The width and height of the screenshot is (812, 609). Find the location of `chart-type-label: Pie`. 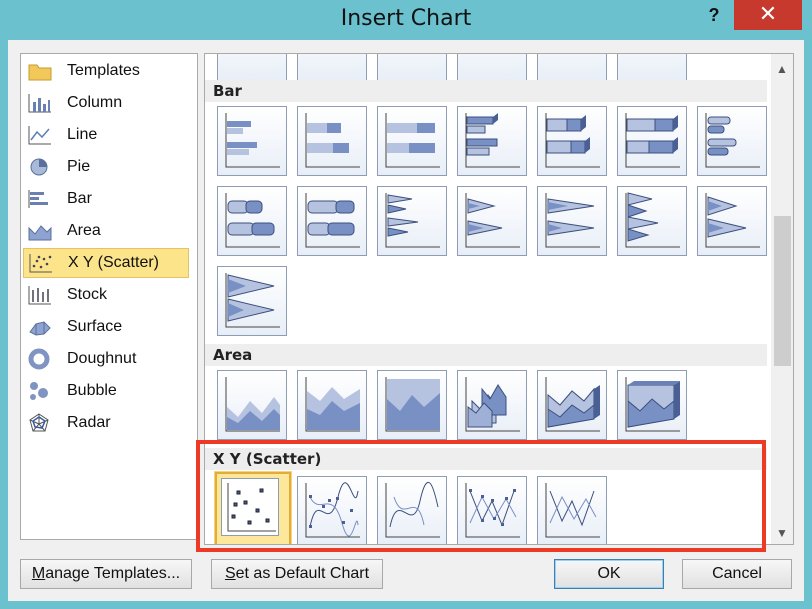

chart-type-label: Pie is located at coordinates (79, 166).